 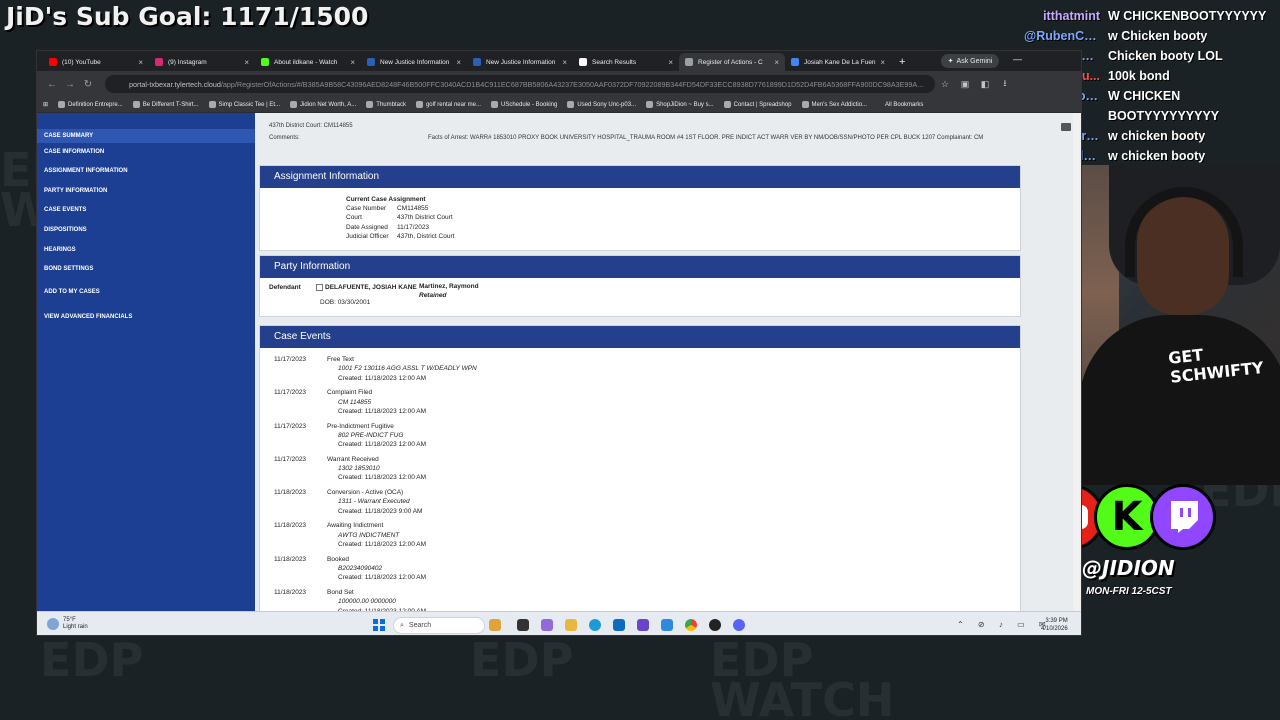 I want to click on assignment-row: Judicial Officer 437th, District Court, so click(x=683, y=237).